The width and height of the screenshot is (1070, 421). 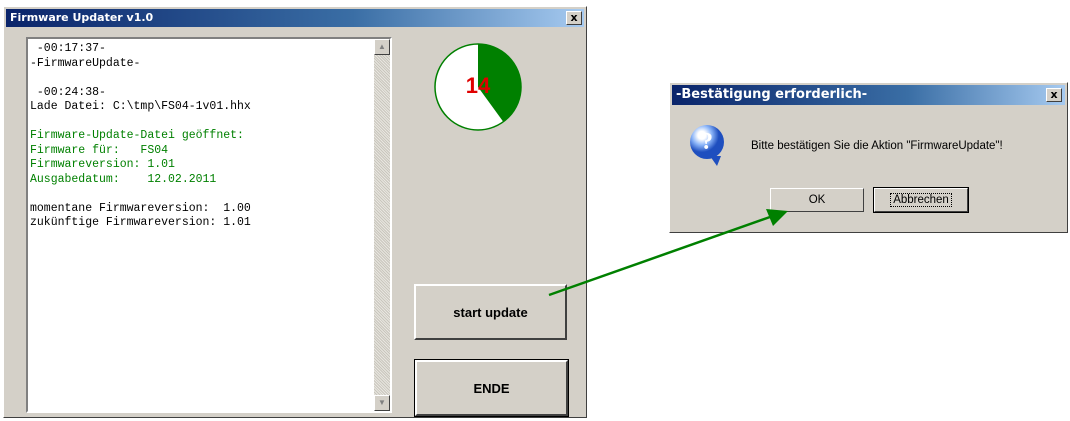 I want to click on arrow-line, so click(x=659, y=256).